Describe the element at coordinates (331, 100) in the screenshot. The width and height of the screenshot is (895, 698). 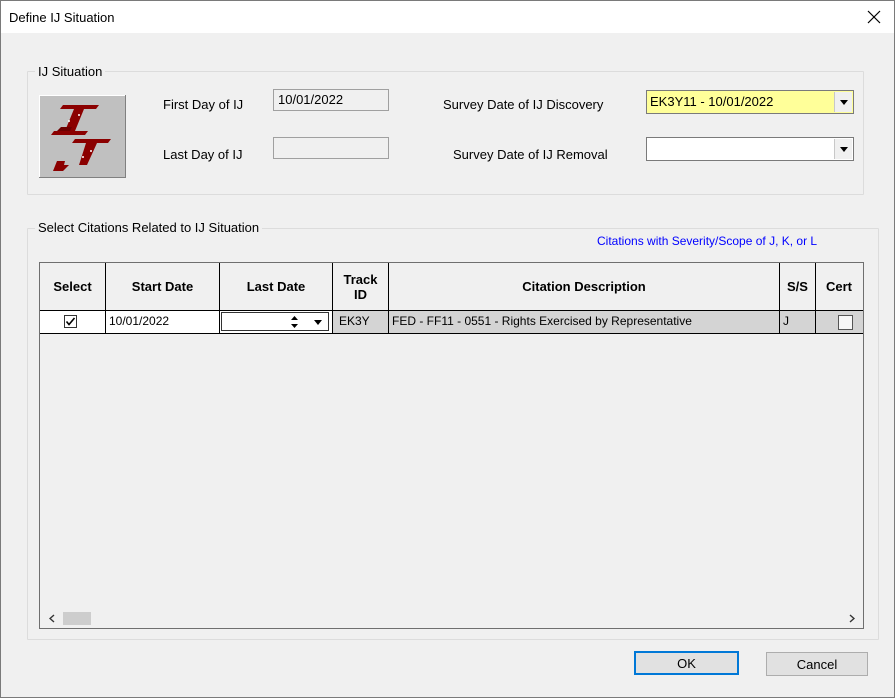
I see `first-day-field: 10/01/2022` at that location.